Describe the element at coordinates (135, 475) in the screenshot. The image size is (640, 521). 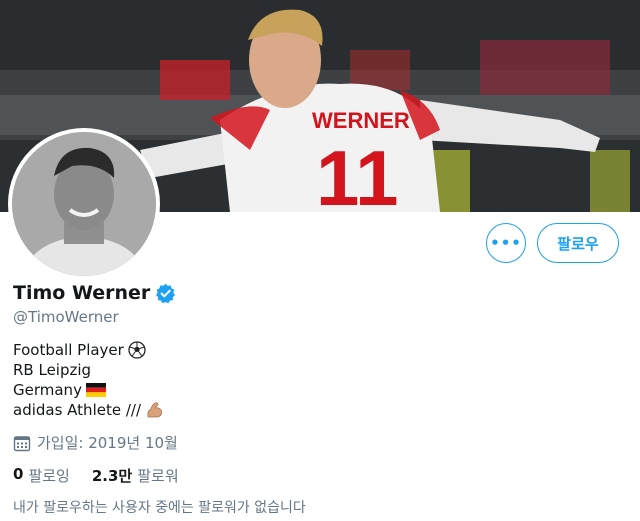
I see `followers-link: 2.3만 팔로워` at that location.